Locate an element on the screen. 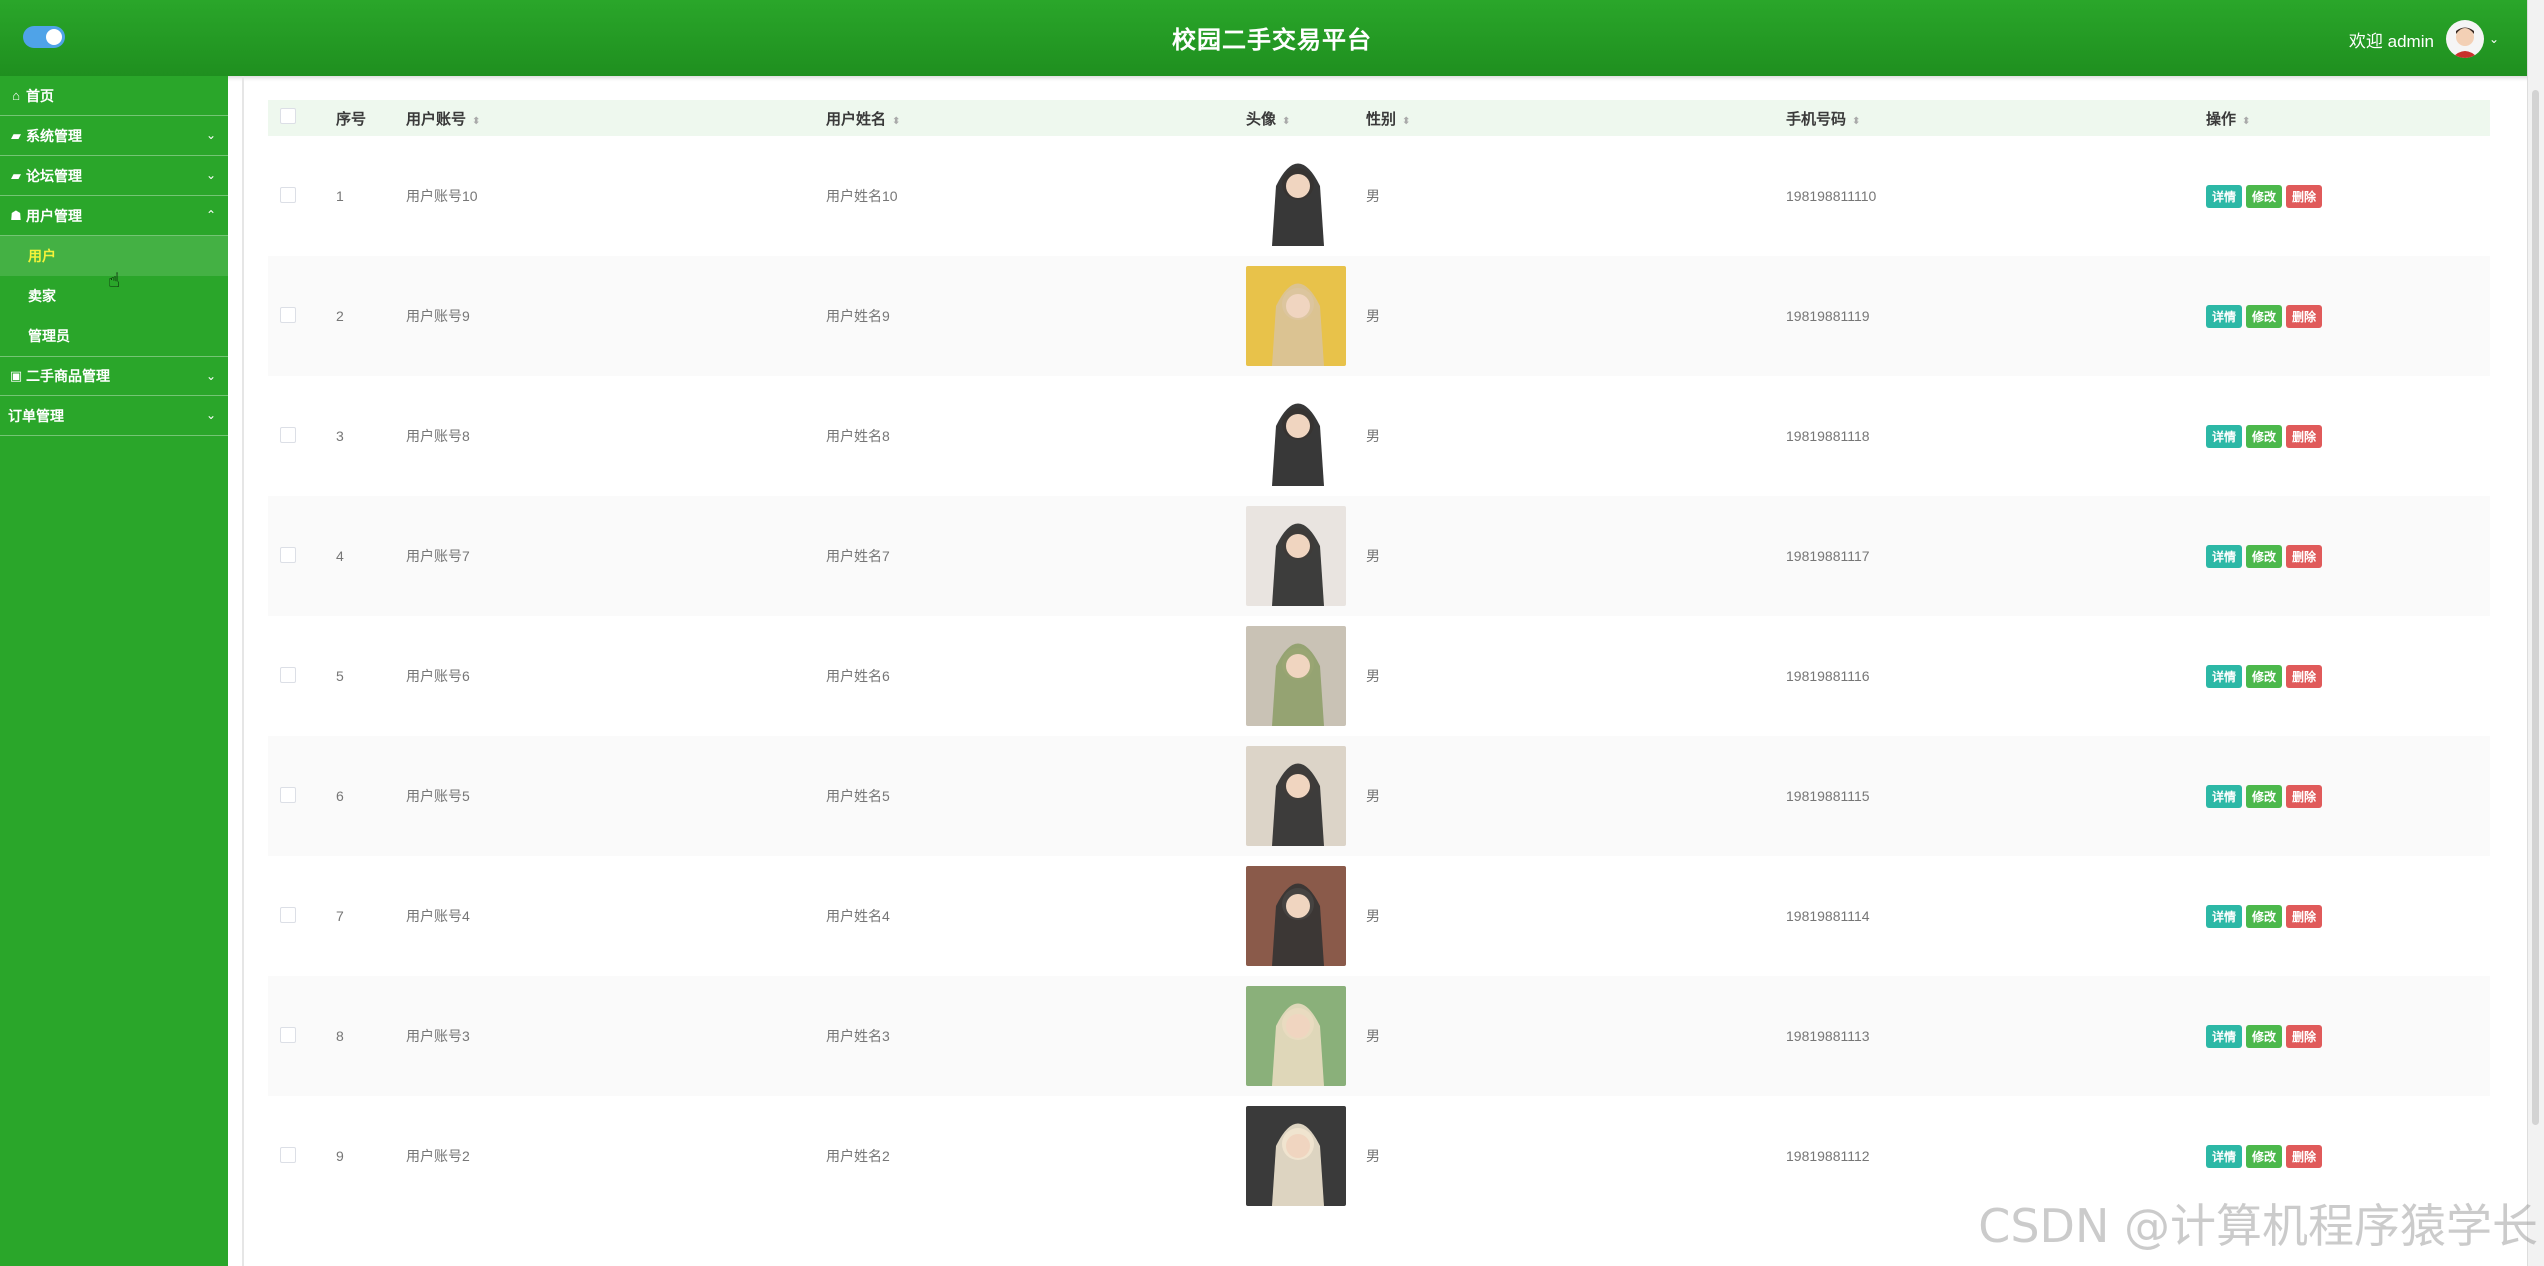 The image size is (2544, 1266). col-phone: 手机号码 ⬍ is located at coordinates (1984, 118).